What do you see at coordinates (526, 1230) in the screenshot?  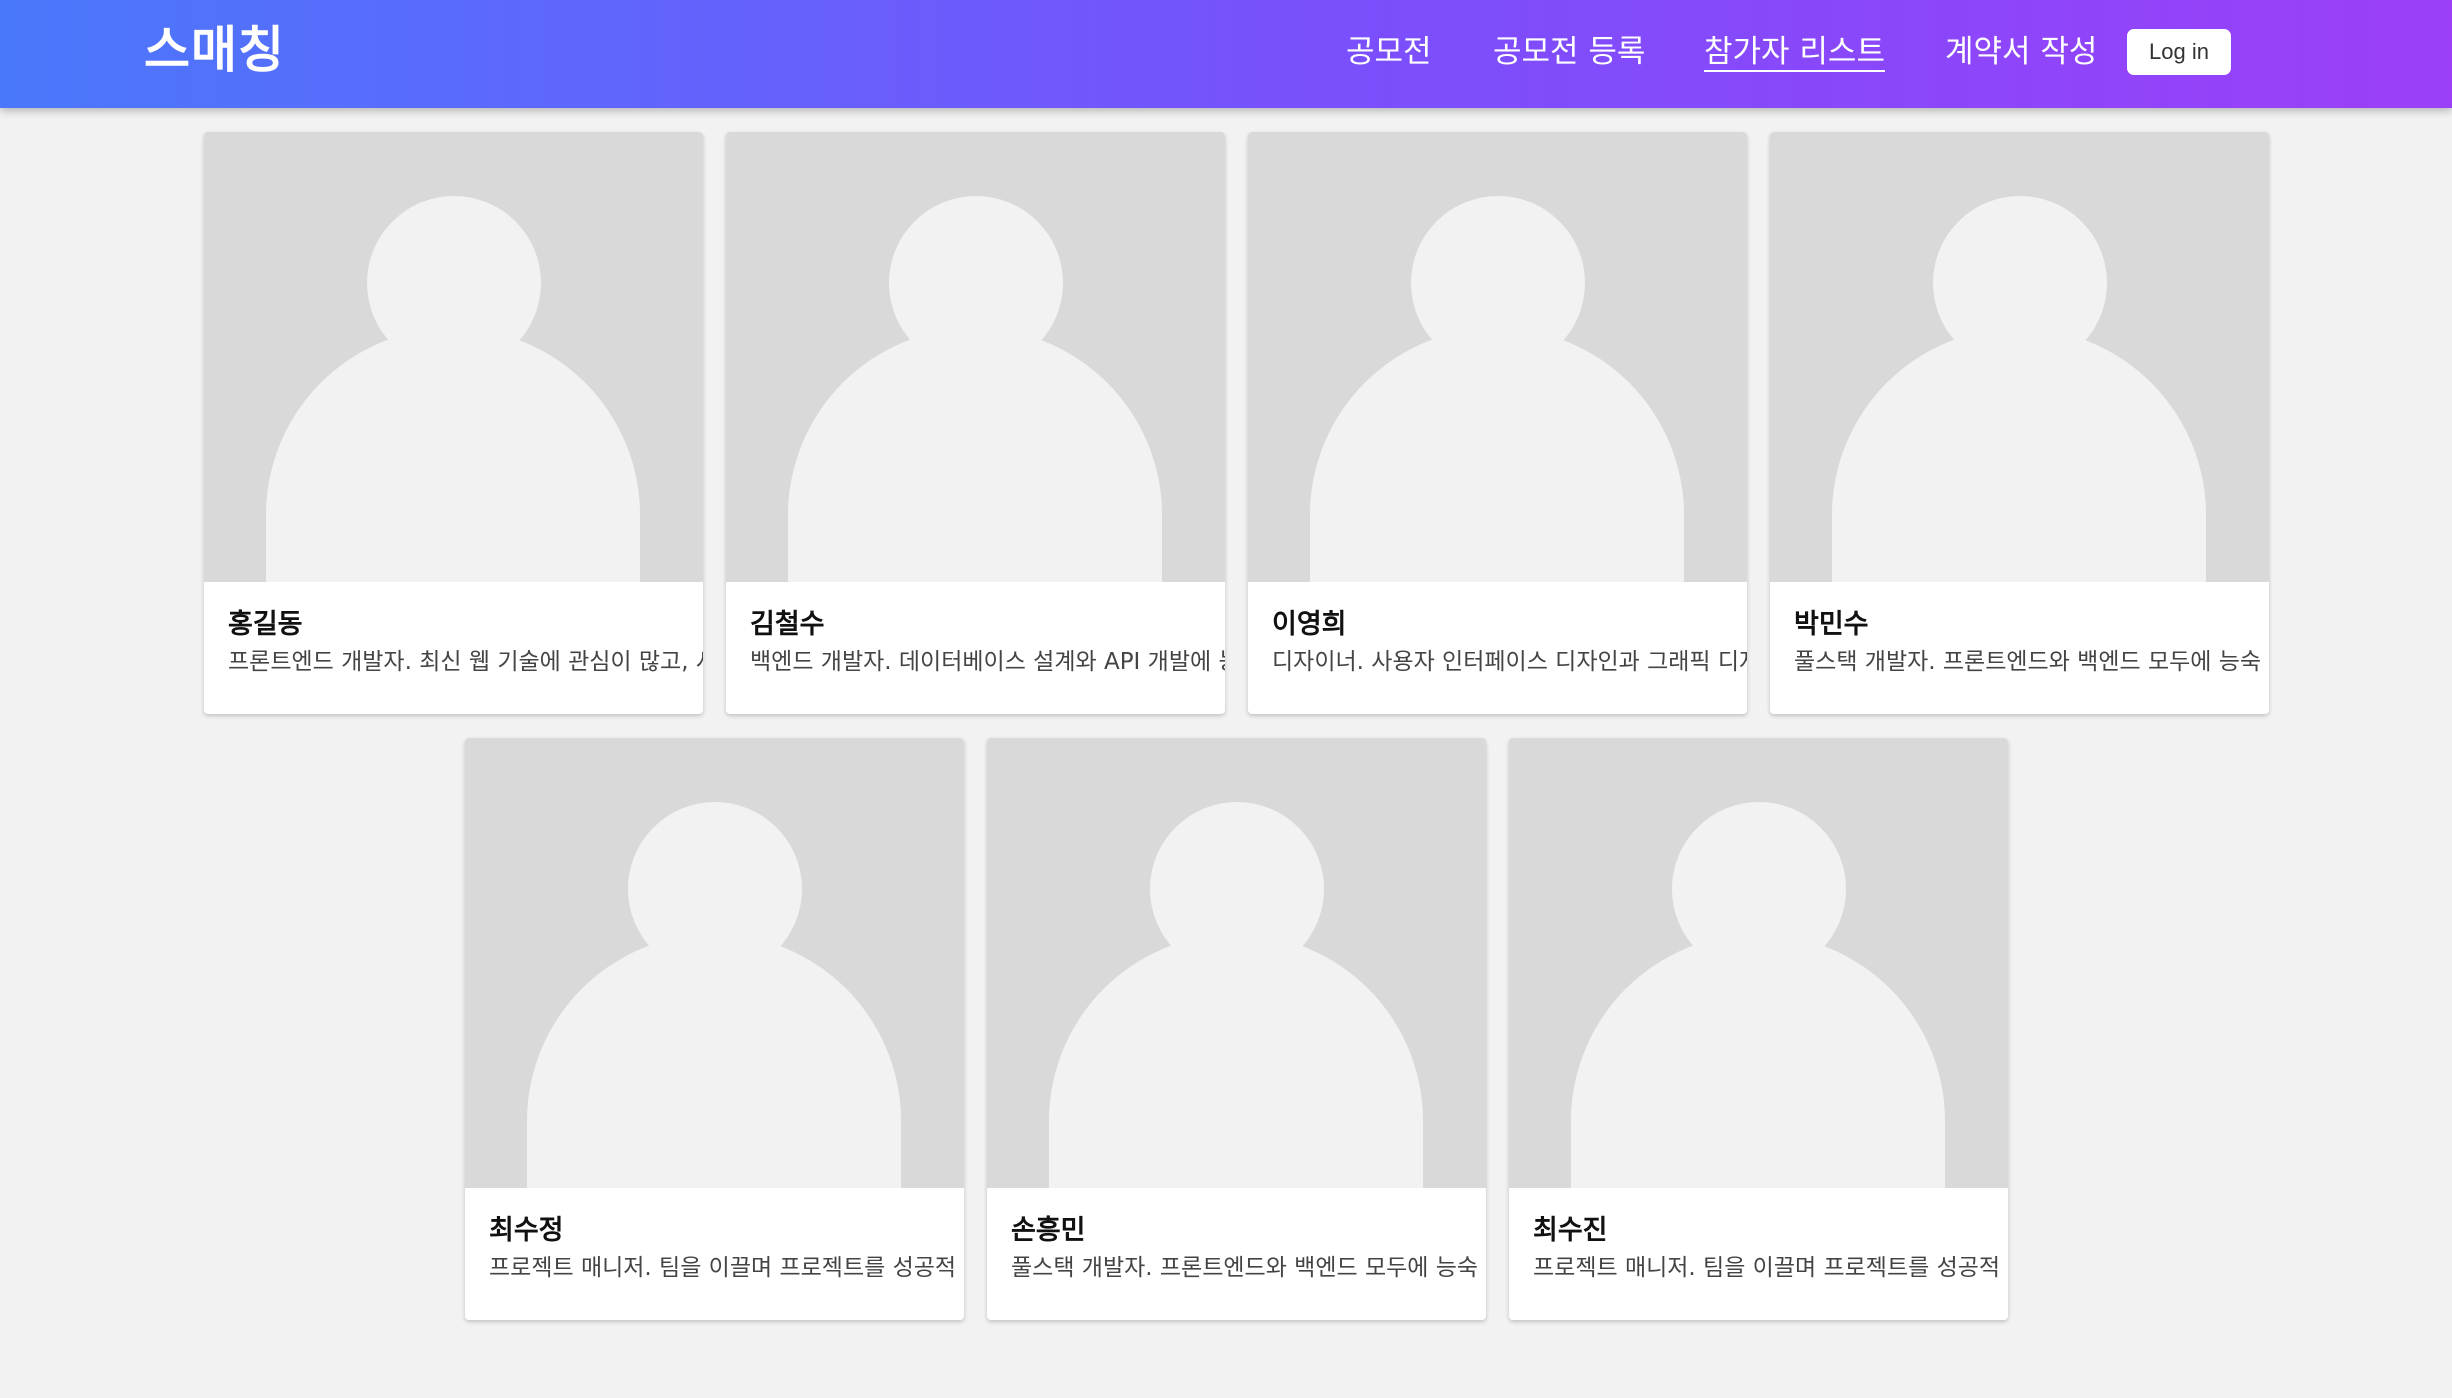 I see `participant-name: 최수정` at bounding box center [526, 1230].